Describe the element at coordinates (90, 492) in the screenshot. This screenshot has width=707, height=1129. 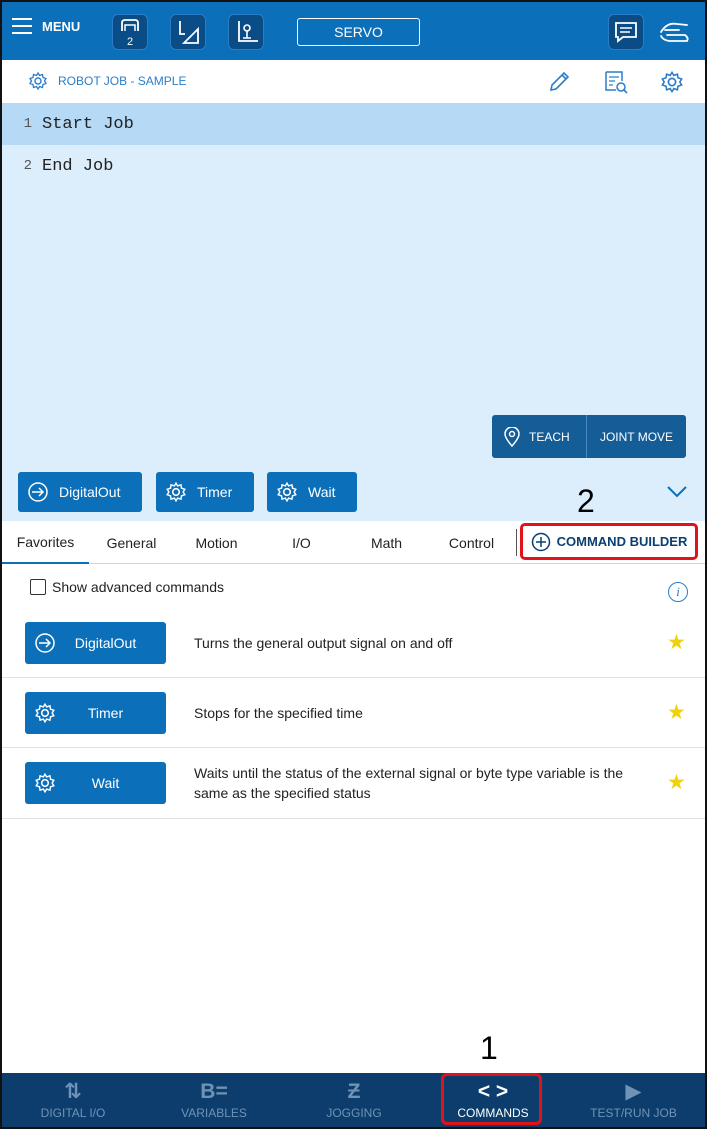
I see `quick-command-label: DigitalOut` at that location.